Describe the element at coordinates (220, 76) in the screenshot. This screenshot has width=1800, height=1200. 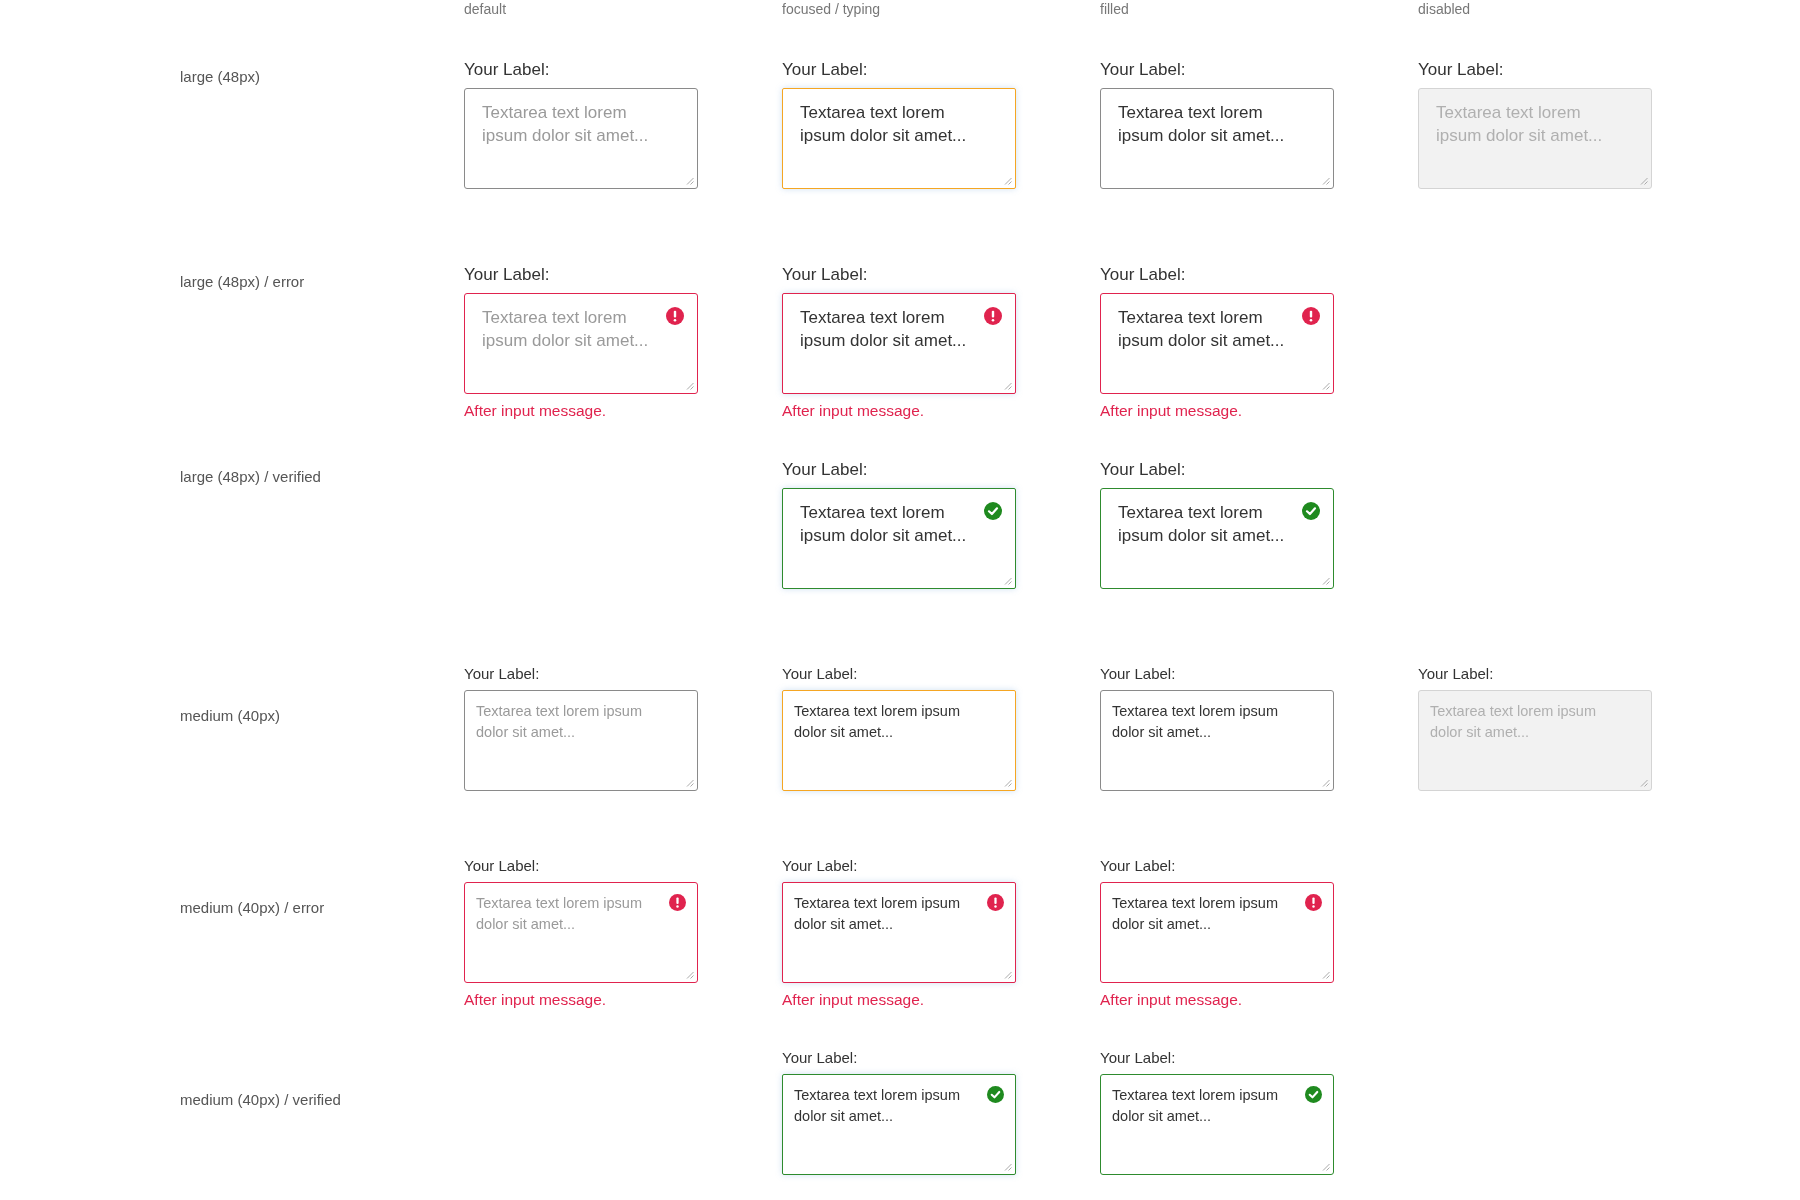
I see `row-label: large (48px)` at that location.